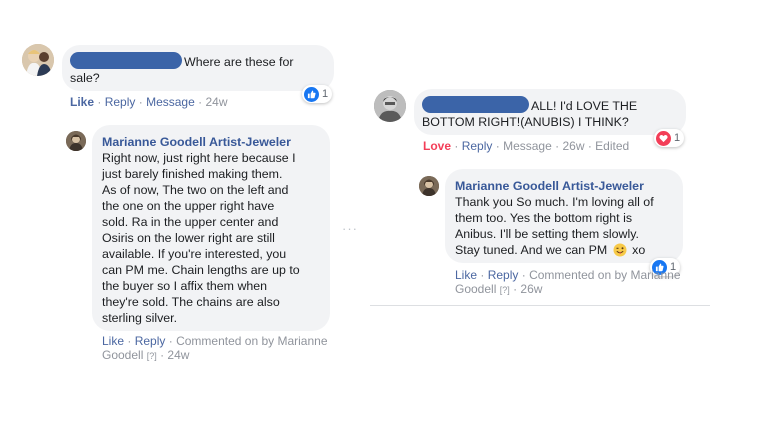 This screenshot has width=759, height=435. I want to click on thumbs-up-icon, so click(311, 94).